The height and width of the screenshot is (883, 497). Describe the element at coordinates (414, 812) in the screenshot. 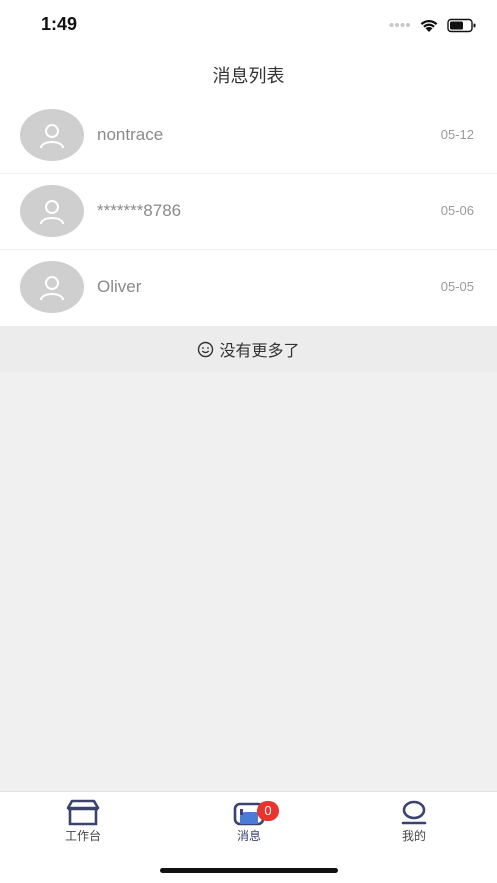

I see `profile-icon` at that location.